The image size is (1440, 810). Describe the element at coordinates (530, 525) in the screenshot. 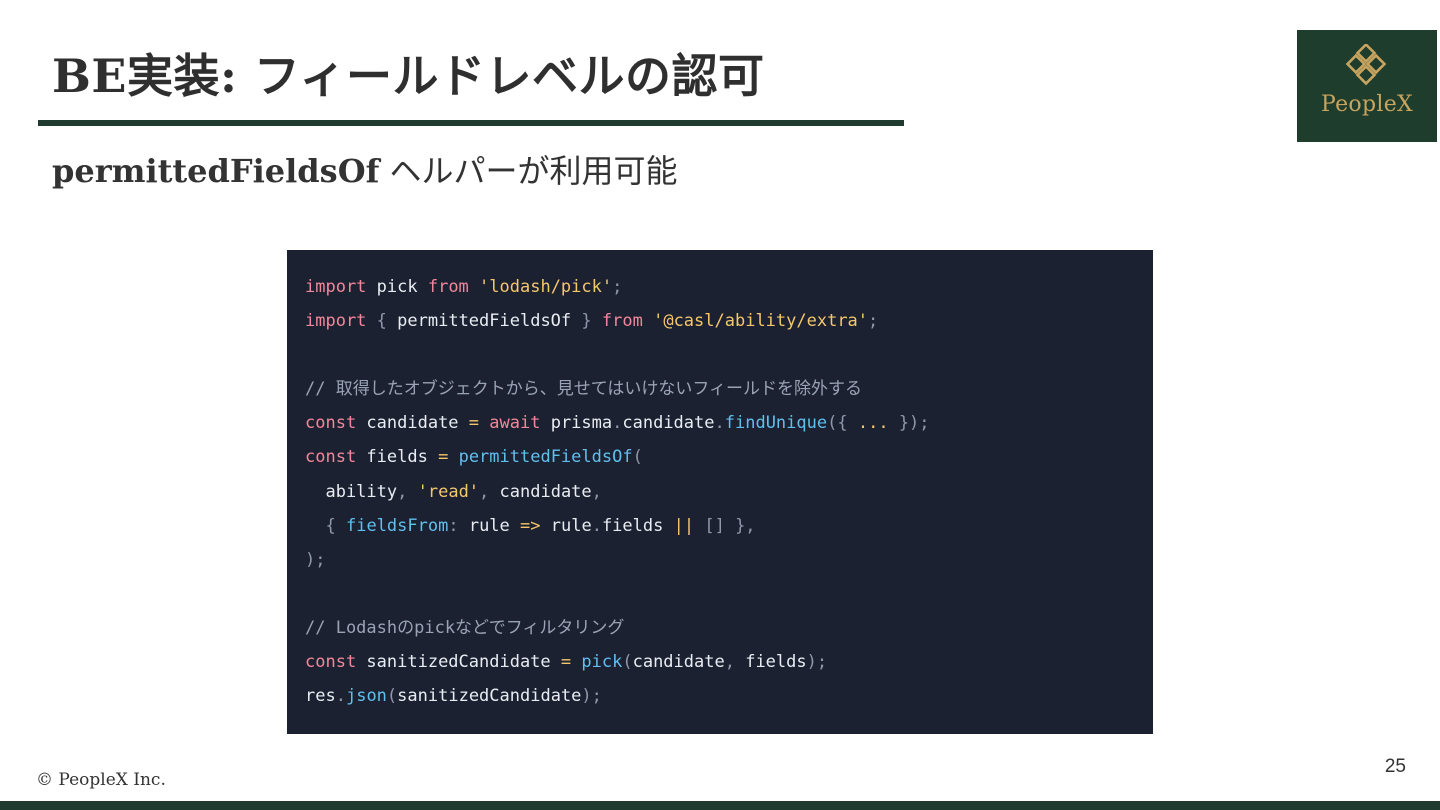

I see `code-token: =>` at that location.